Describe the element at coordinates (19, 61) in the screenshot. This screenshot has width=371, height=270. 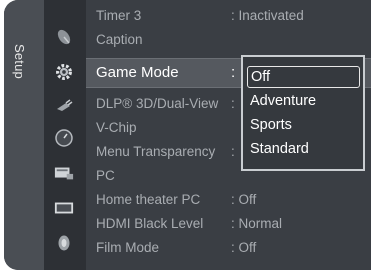
I see `side-tab-label: Setup` at that location.